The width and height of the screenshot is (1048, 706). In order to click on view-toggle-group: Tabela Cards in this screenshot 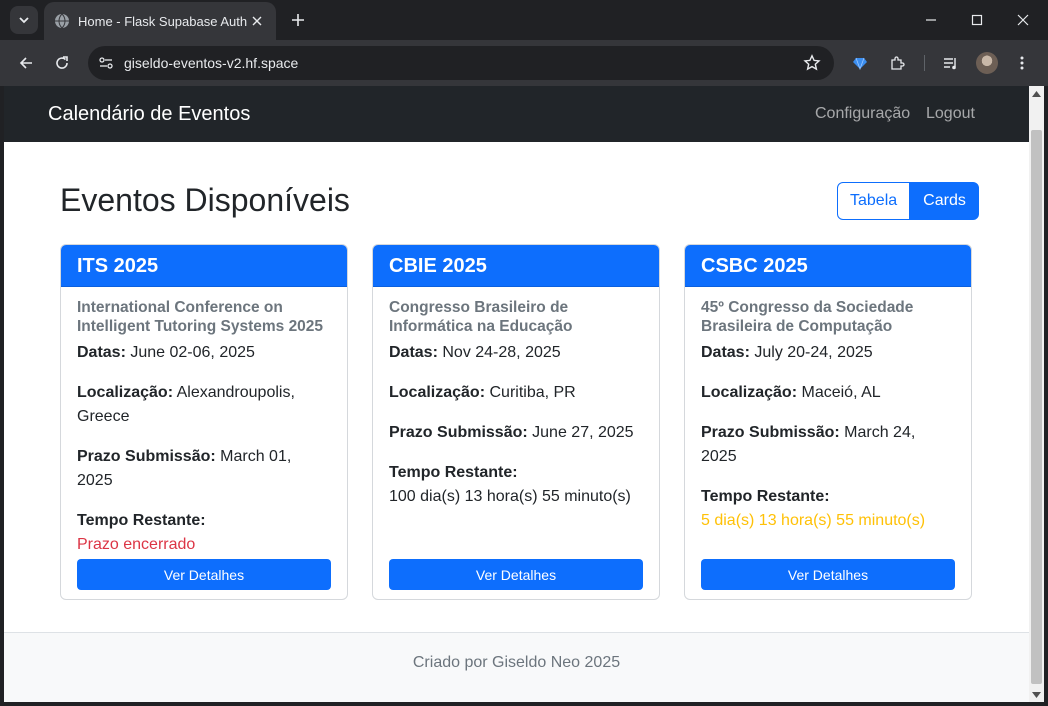, I will do `click(908, 201)`.